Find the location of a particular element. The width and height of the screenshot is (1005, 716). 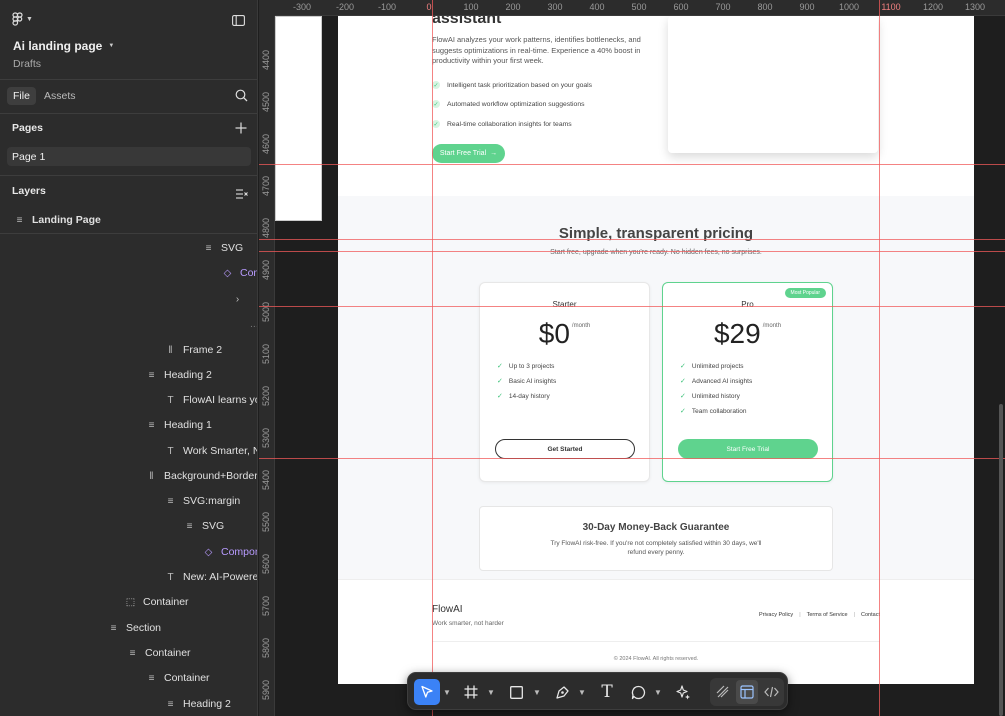

frame-list-icon: ≡ is located at coordinates (19, 220).